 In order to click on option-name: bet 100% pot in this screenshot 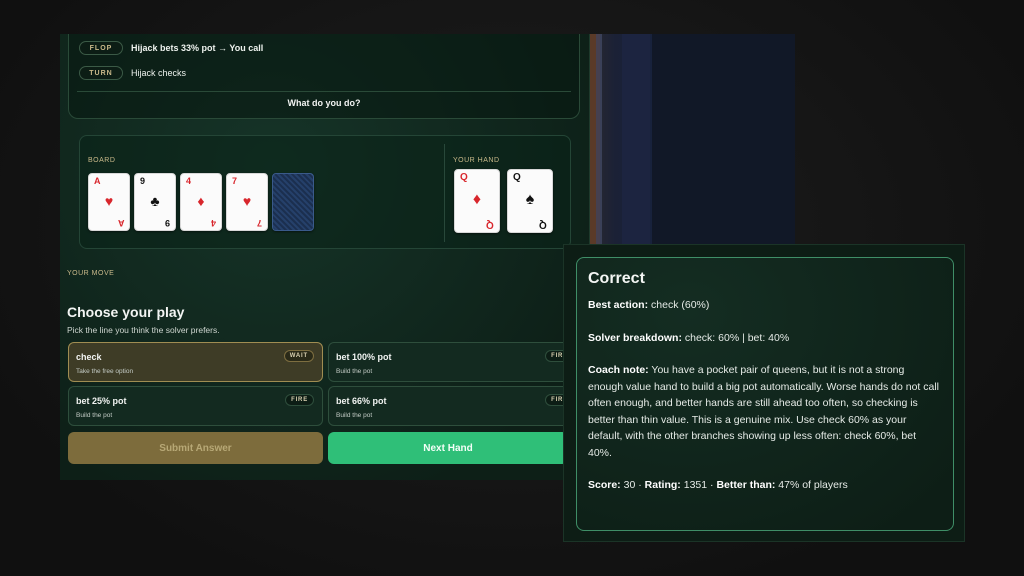, I will do `click(364, 357)`.